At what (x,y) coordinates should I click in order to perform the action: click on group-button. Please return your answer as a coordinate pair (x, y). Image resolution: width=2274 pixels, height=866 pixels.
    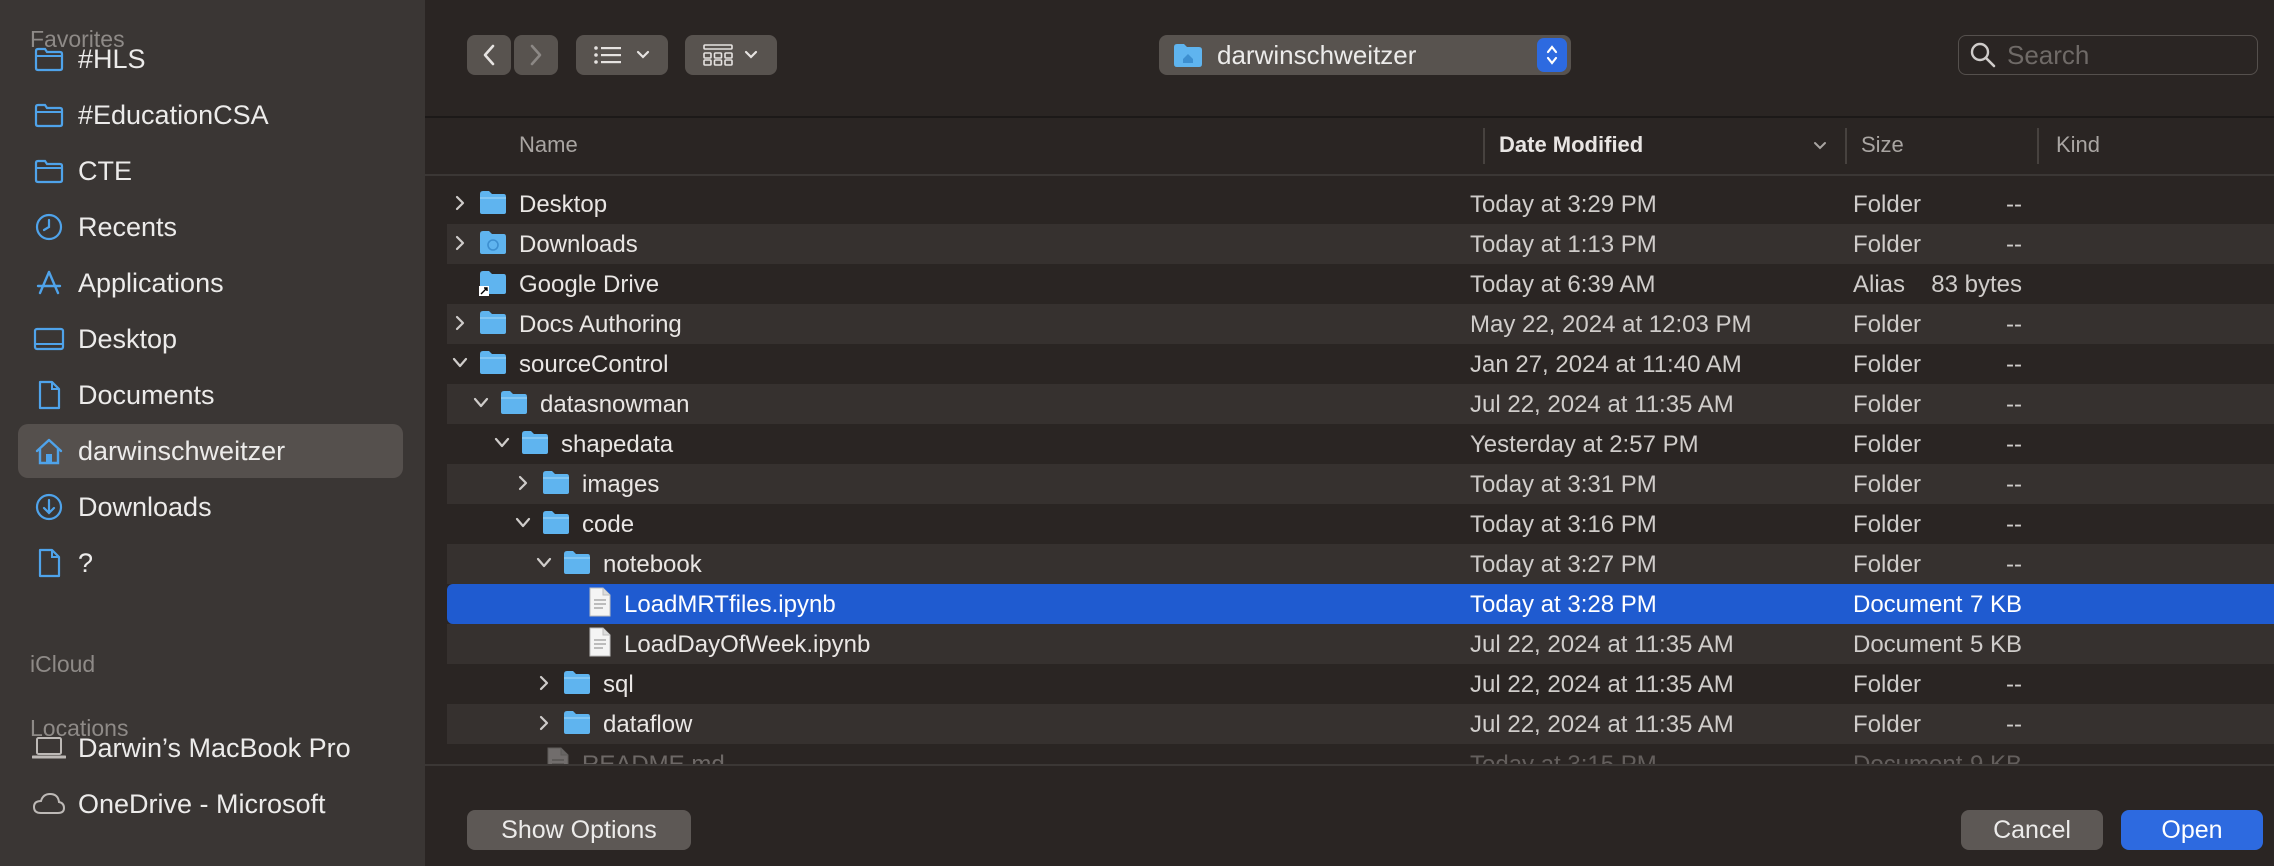
    Looking at the image, I should click on (731, 55).